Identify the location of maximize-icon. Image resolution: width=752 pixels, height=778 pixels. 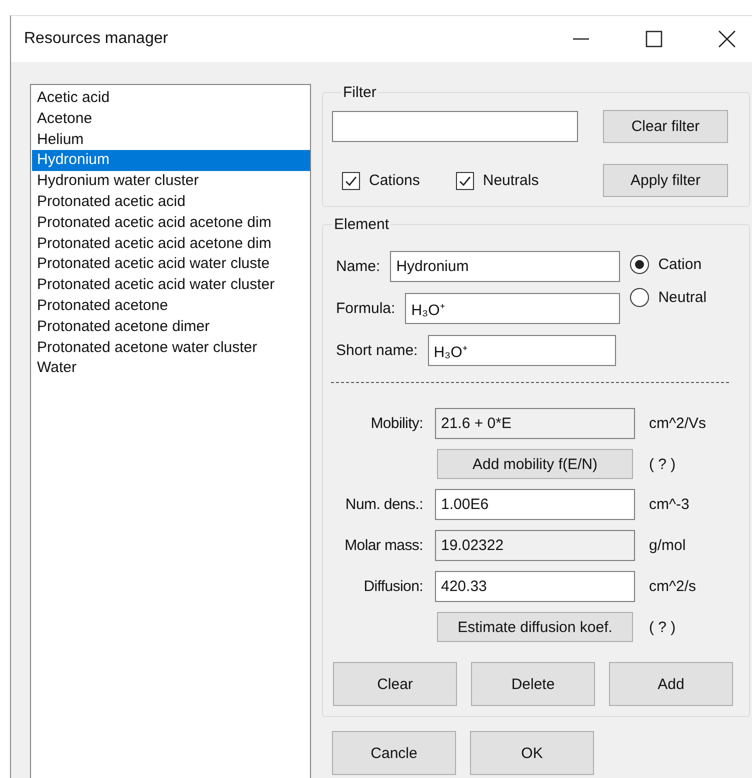
(654, 39).